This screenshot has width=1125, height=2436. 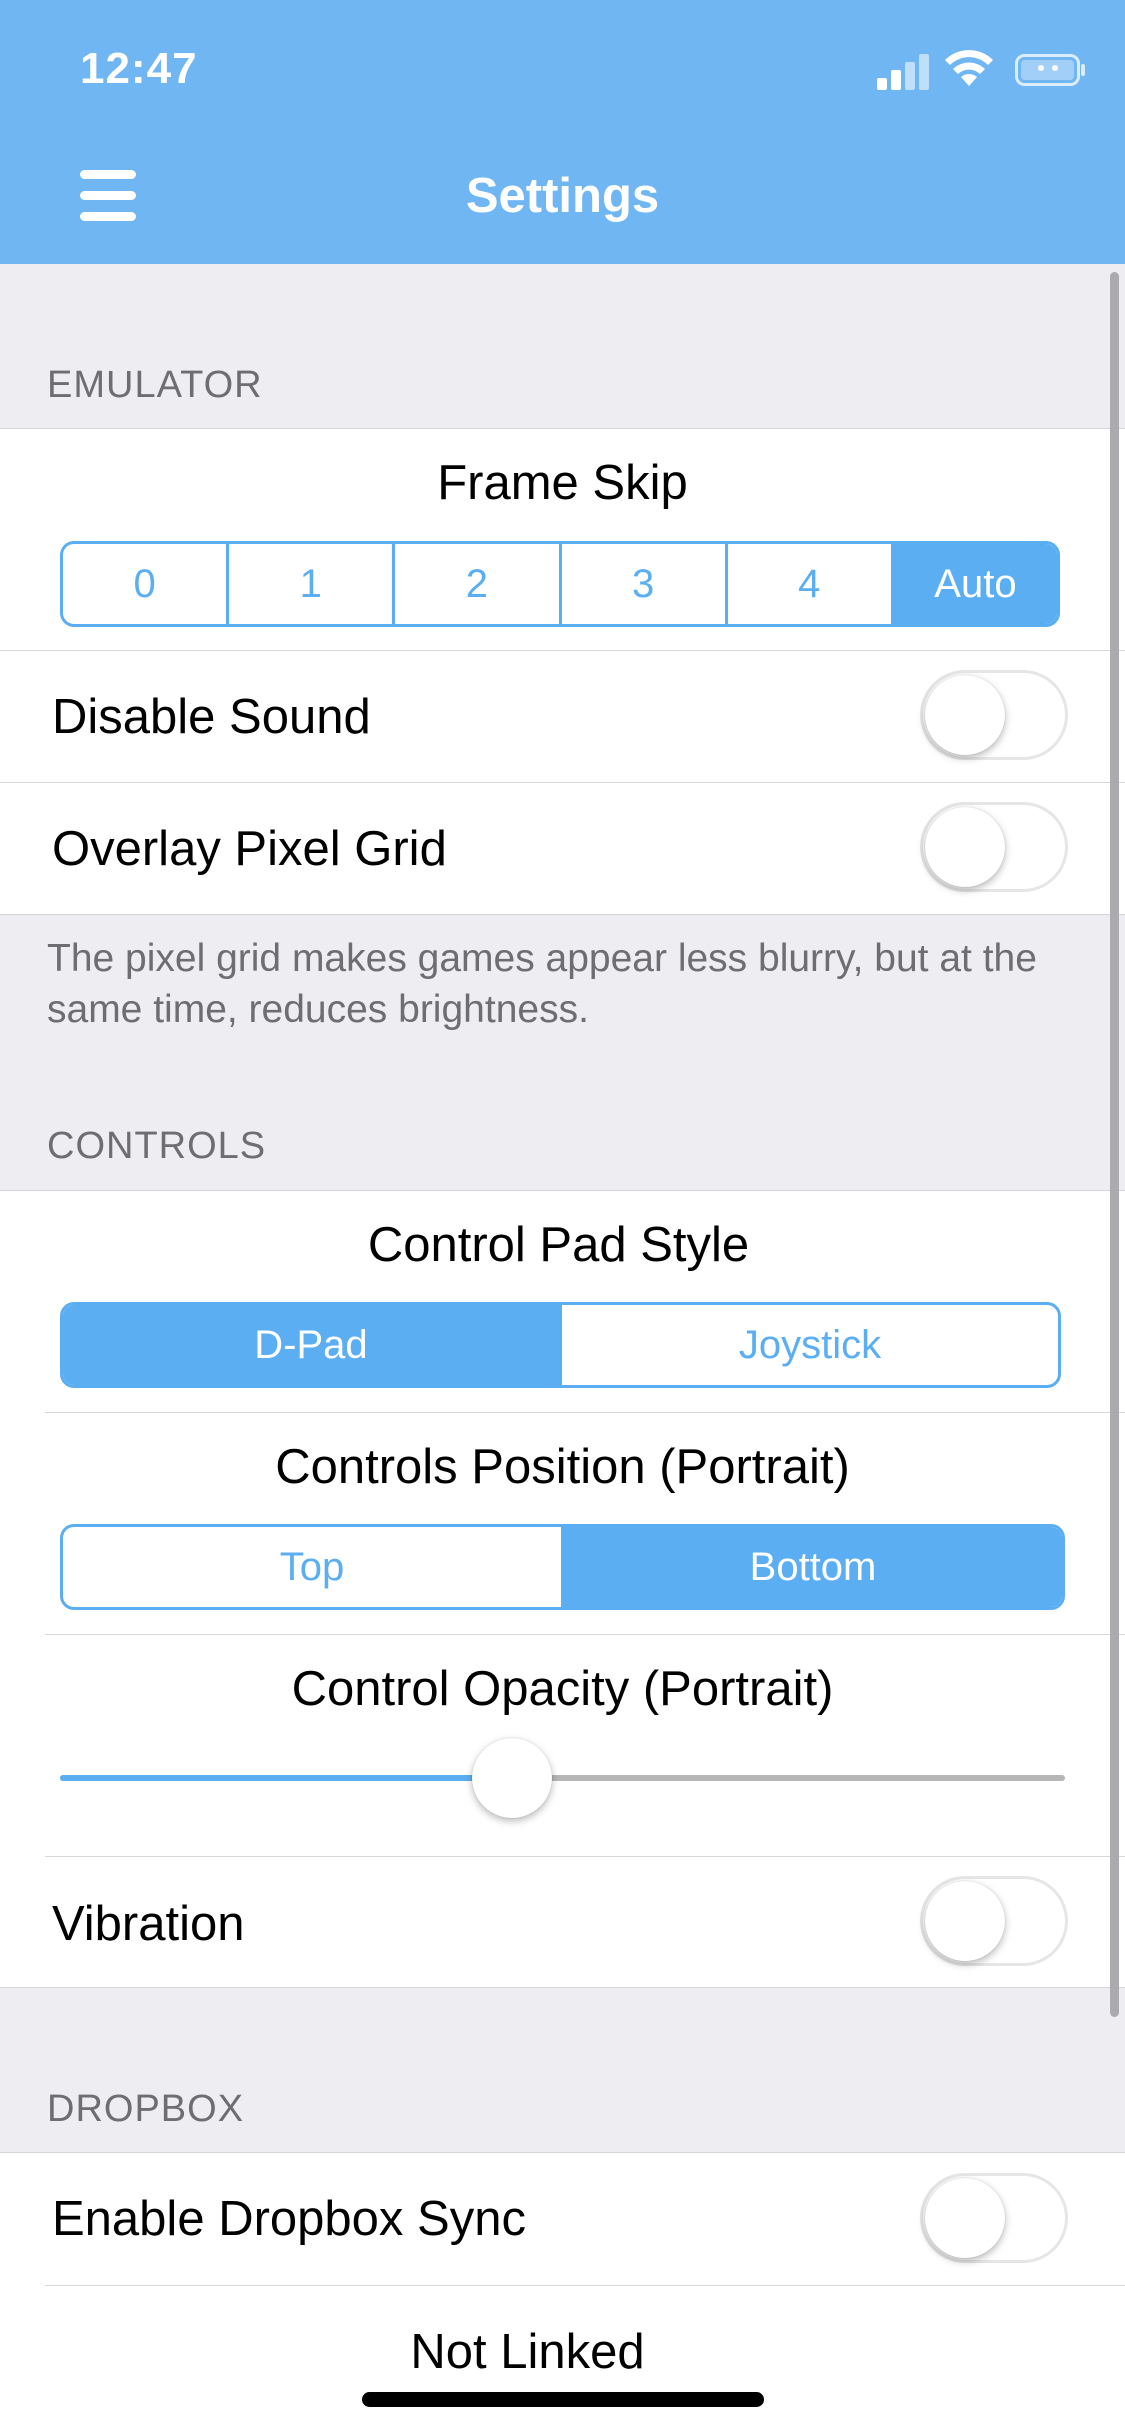 What do you see at coordinates (811, 1567) in the screenshot?
I see `controls-position-option-bottom: Bottom` at bounding box center [811, 1567].